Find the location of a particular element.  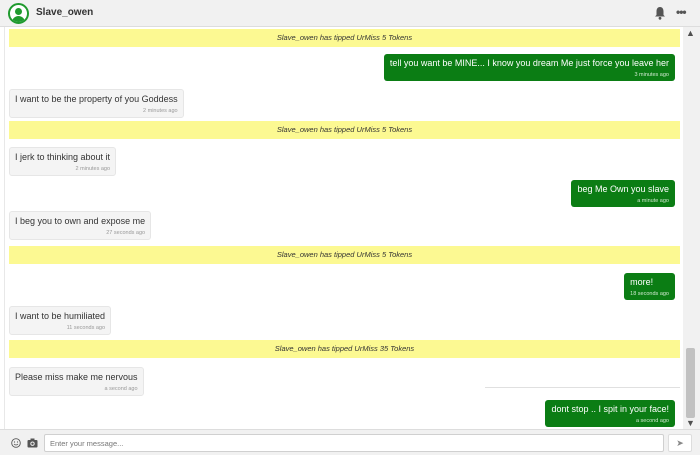

tip-notice: Slave_owen has tipped UrMiss 35 Tokens is located at coordinates (344, 349).